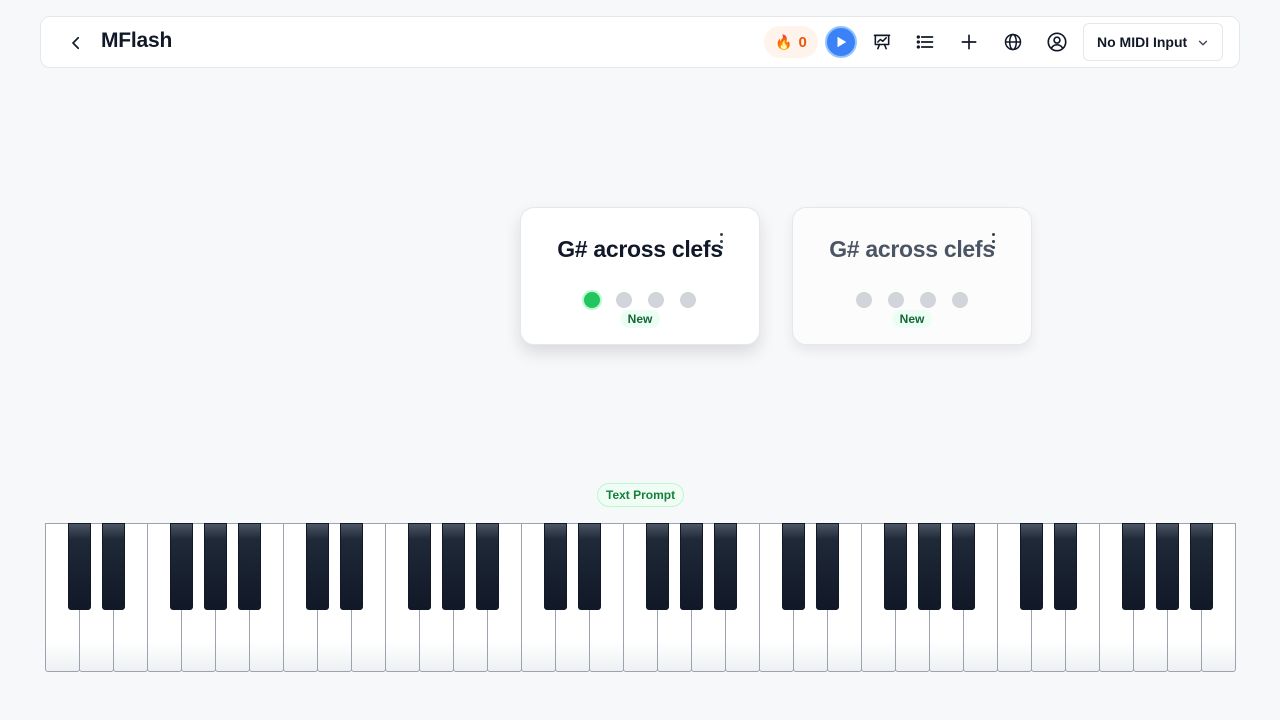  Describe the element at coordinates (784, 41) in the screenshot. I see `fire-icon: 🔥` at that location.